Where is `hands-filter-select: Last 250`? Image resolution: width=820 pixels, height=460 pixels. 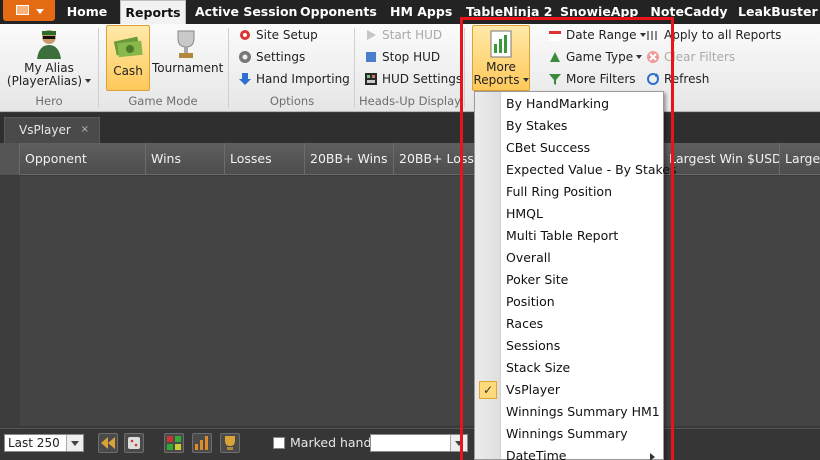 hands-filter-select: Last 250 is located at coordinates (44, 443).